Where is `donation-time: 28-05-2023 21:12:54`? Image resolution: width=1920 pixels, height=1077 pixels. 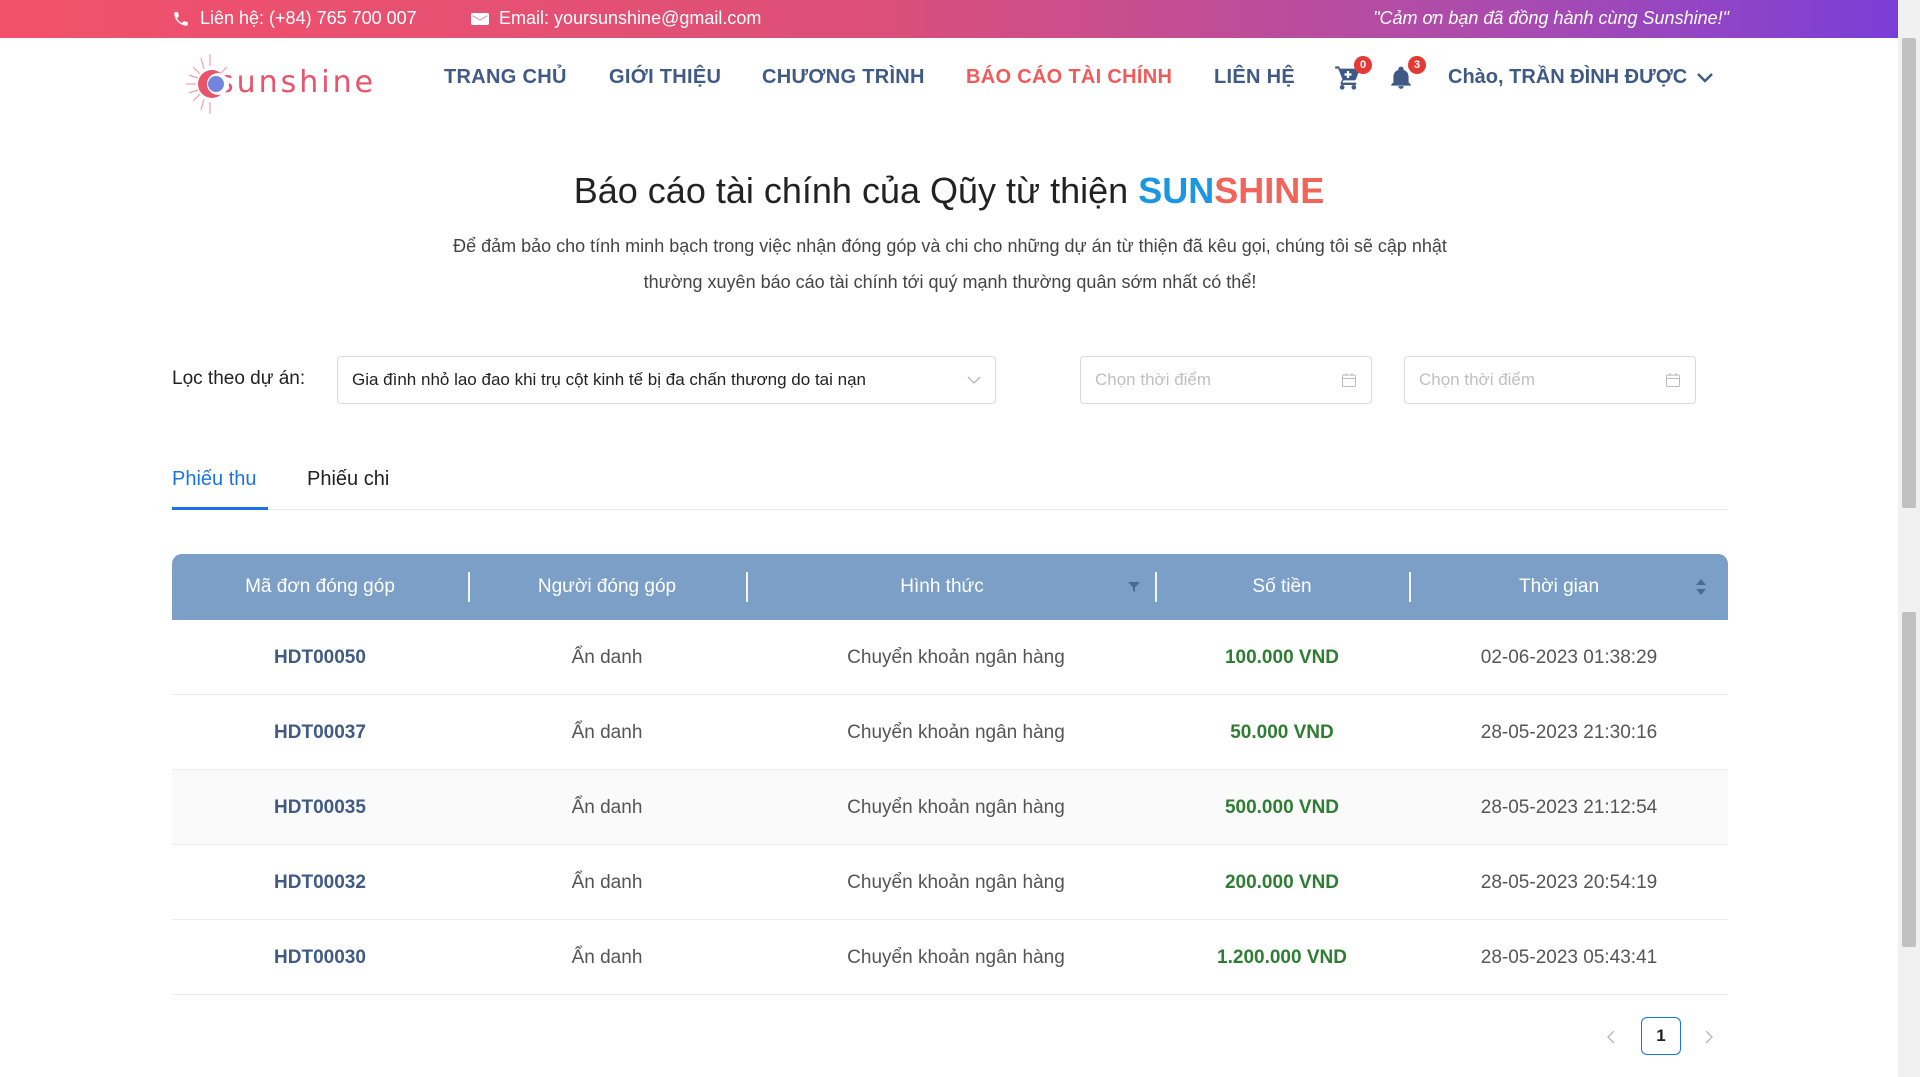
donation-time: 28-05-2023 21:12:54 is located at coordinates (1569, 807).